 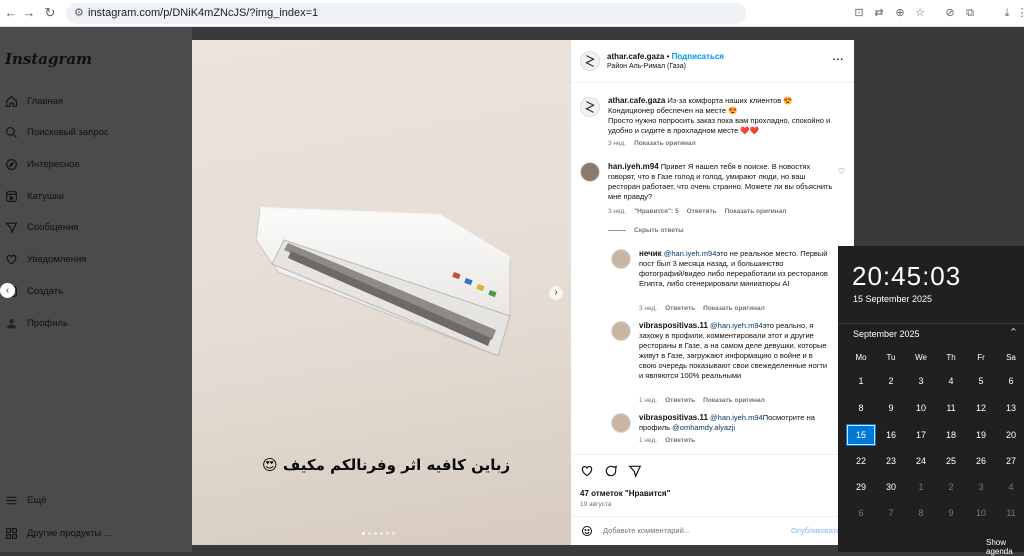 I want to click on sidebar-item-reels: Катушки, so click(x=94, y=196).